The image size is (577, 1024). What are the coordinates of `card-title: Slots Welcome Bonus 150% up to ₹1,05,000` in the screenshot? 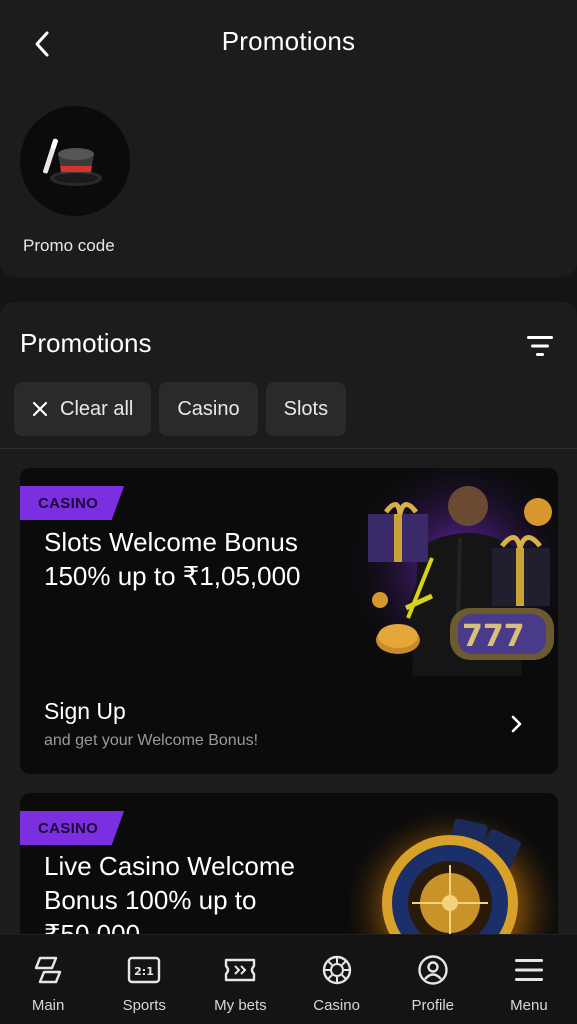 It's located at (172, 559).